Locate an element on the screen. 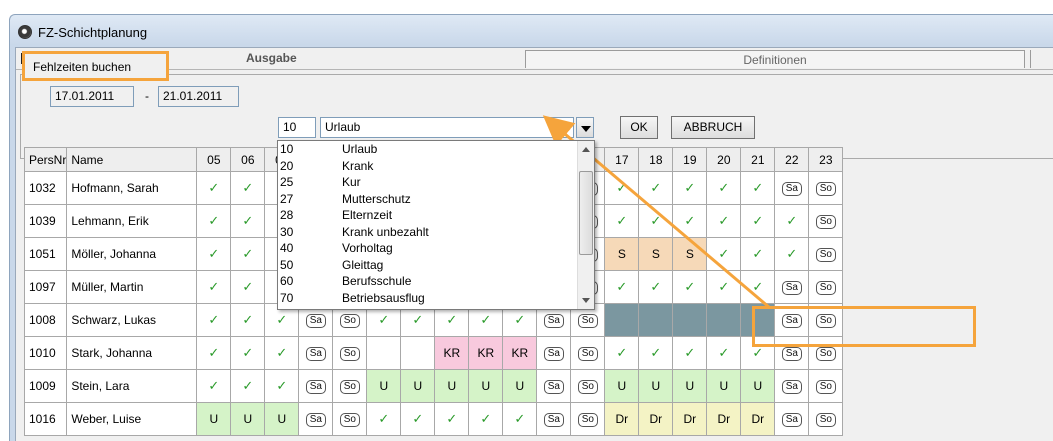 Image resolution: width=1053 pixels, height=441 pixels. dropdown-option: 40 Vorholtag is located at coordinates (428, 248).